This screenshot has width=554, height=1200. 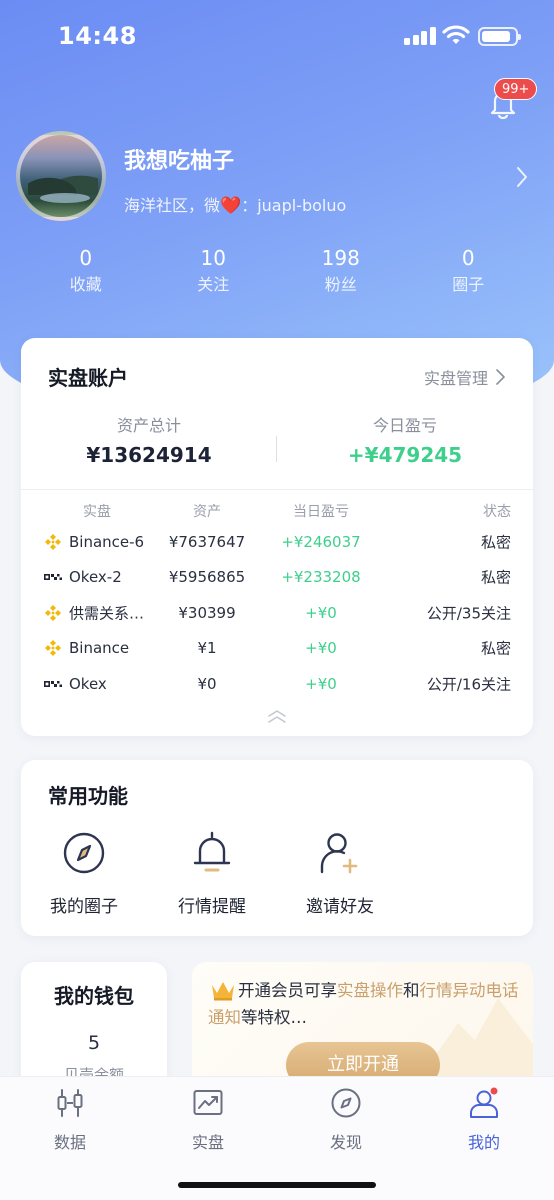 I want to click on stat-label: 关注, so click(x=213, y=284).